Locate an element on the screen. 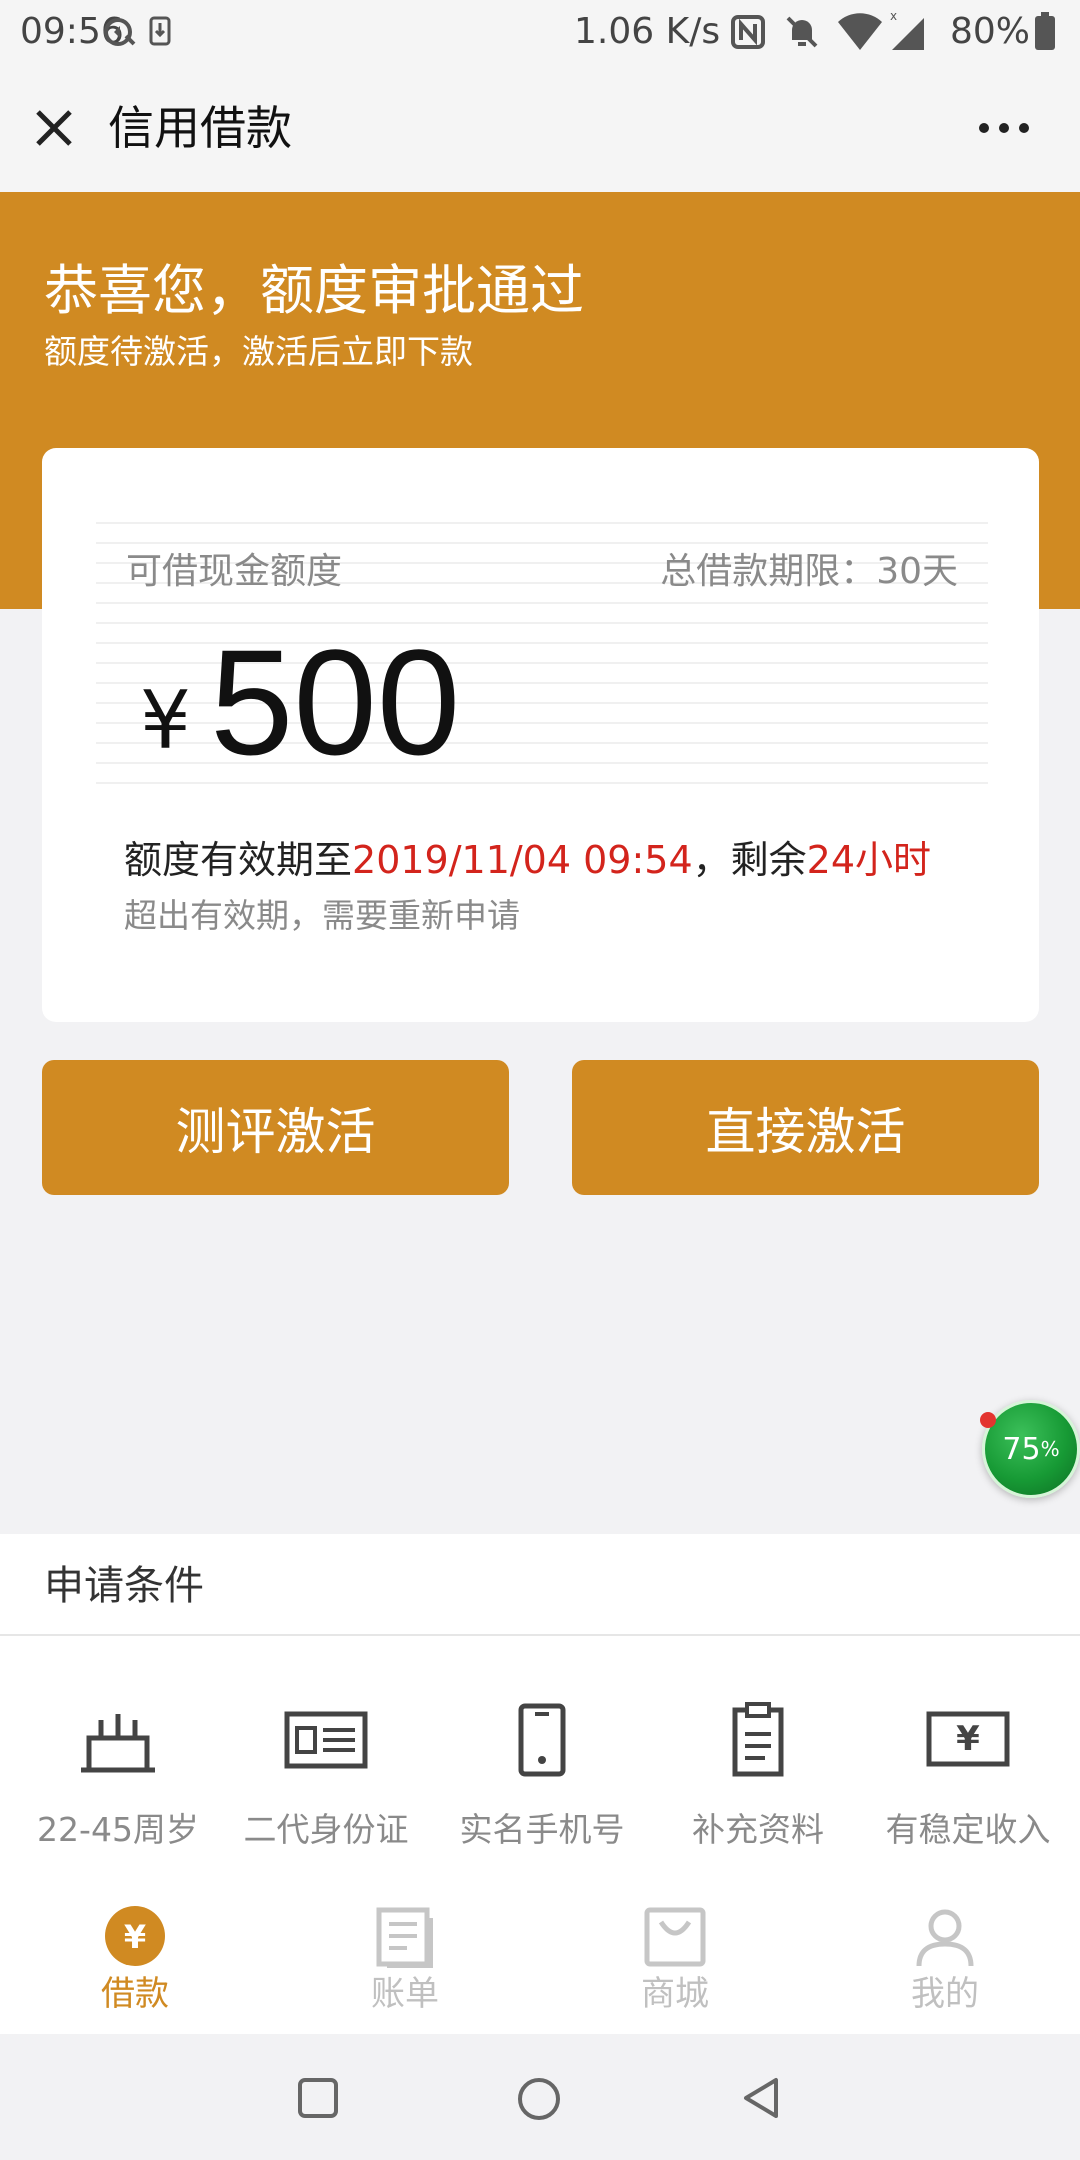 The width and height of the screenshot is (1080, 2160). close-icon is located at coordinates (54, 128).